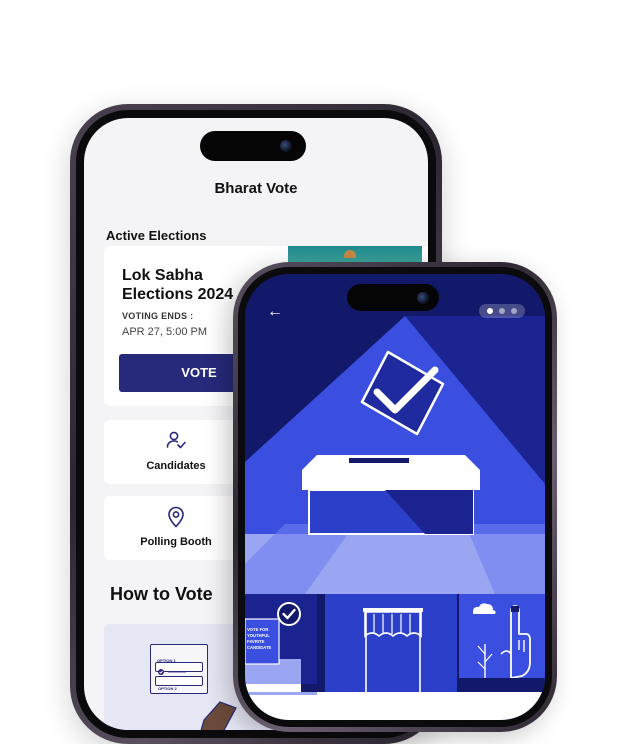  I want to click on svg-text: FAVRITE, so click(256, 641).